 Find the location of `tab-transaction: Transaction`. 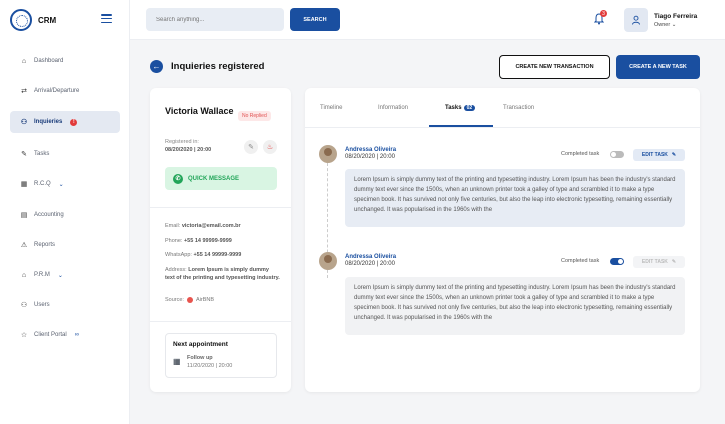

tab-transaction: Transaction is located at coordinates (518, 108).